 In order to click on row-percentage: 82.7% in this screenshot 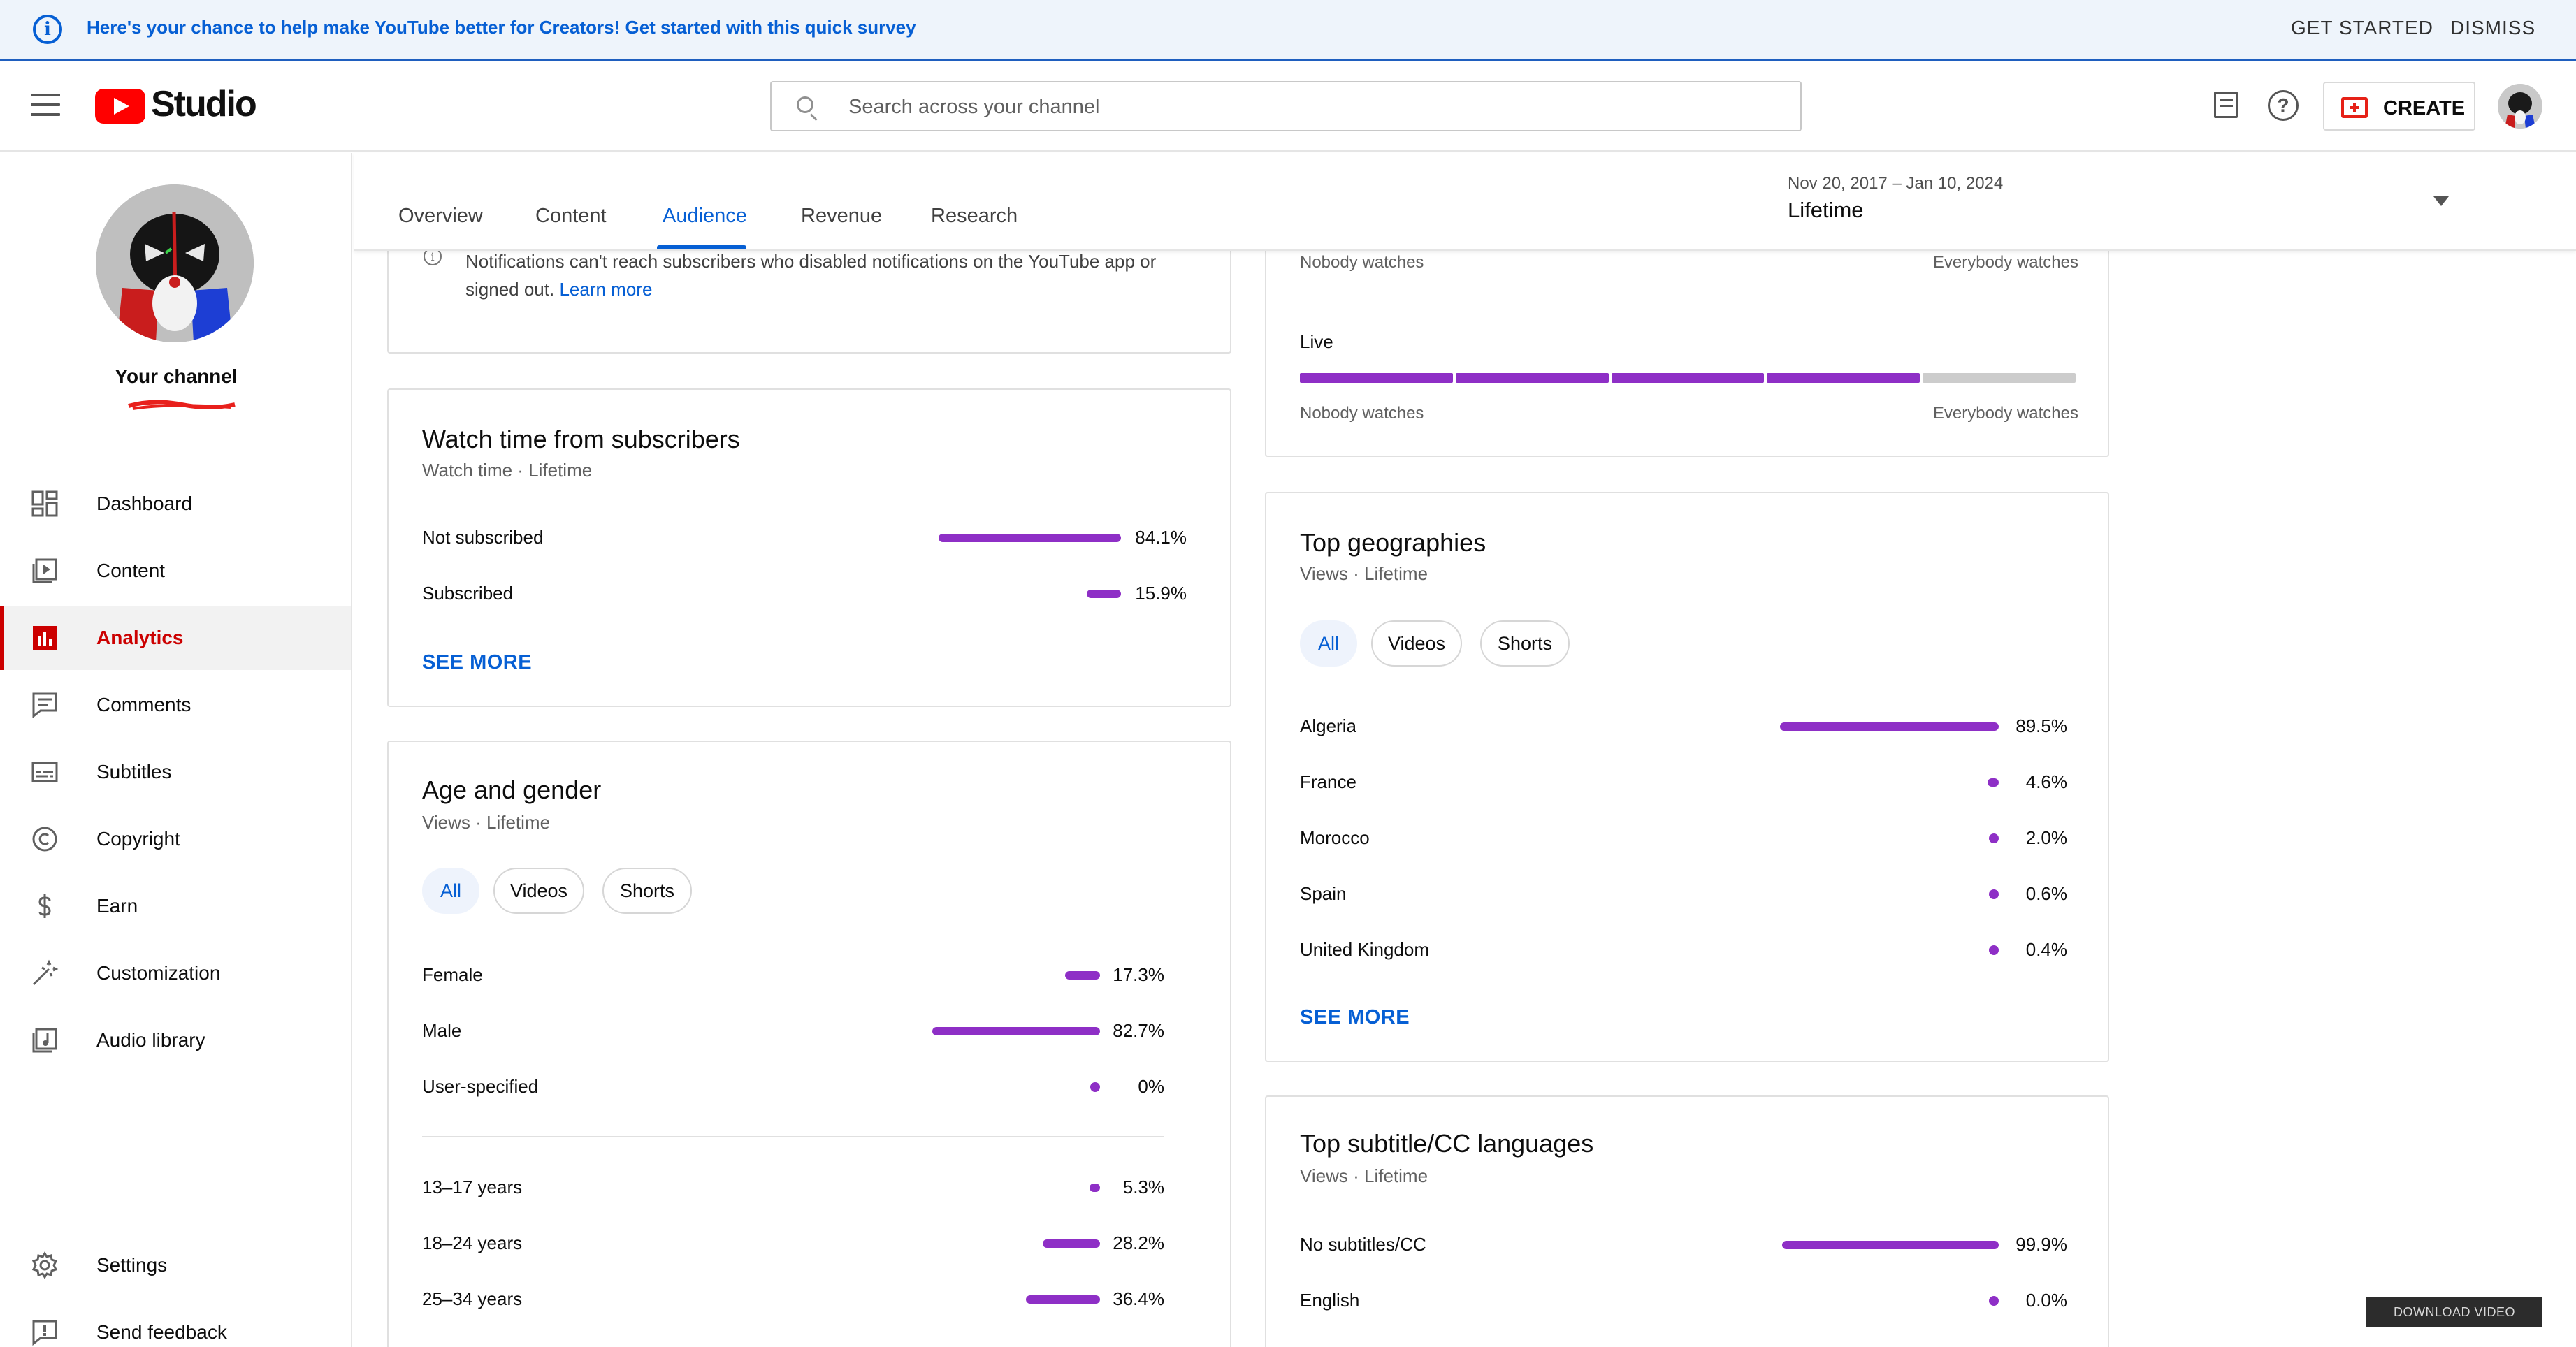, I will do `click(1138, 1030)`.